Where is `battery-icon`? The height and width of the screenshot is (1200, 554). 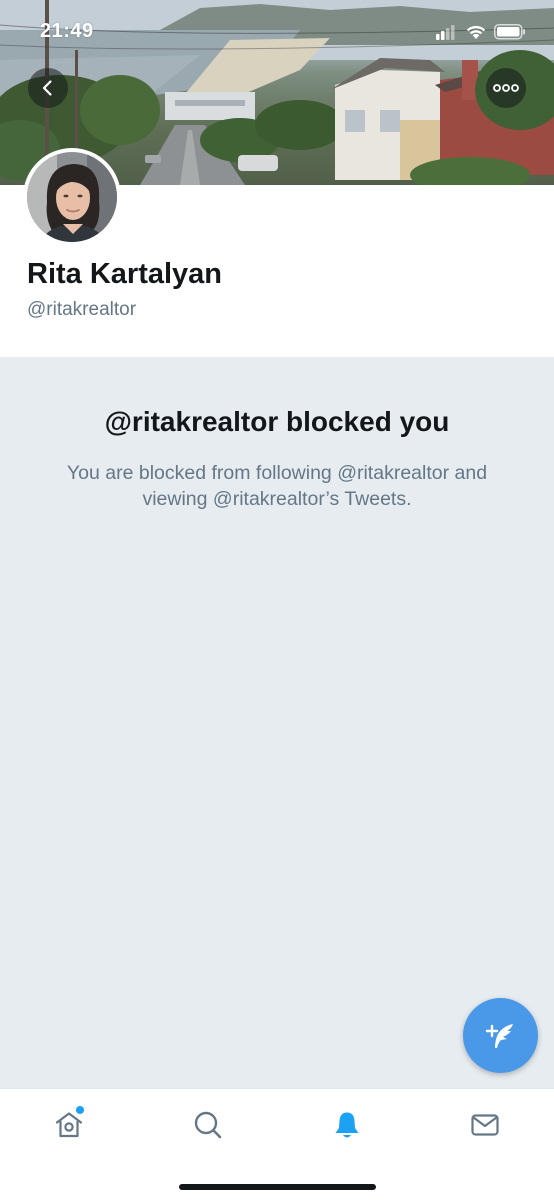
battery-icon is located at coordinates (509, 32).